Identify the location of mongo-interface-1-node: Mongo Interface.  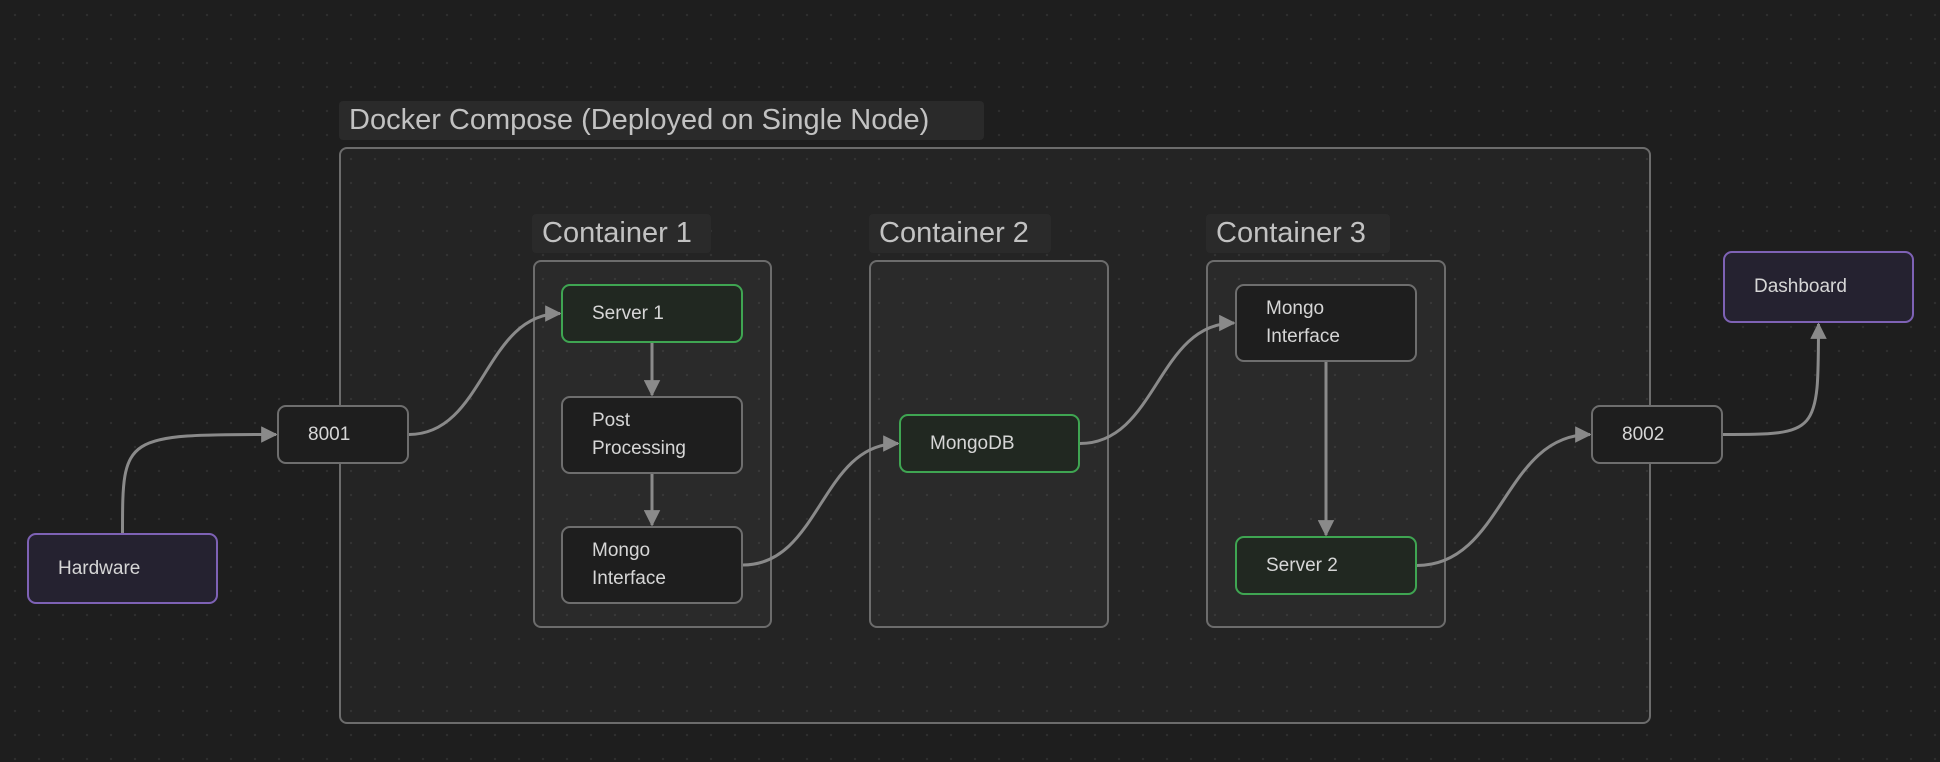
(652, 565).